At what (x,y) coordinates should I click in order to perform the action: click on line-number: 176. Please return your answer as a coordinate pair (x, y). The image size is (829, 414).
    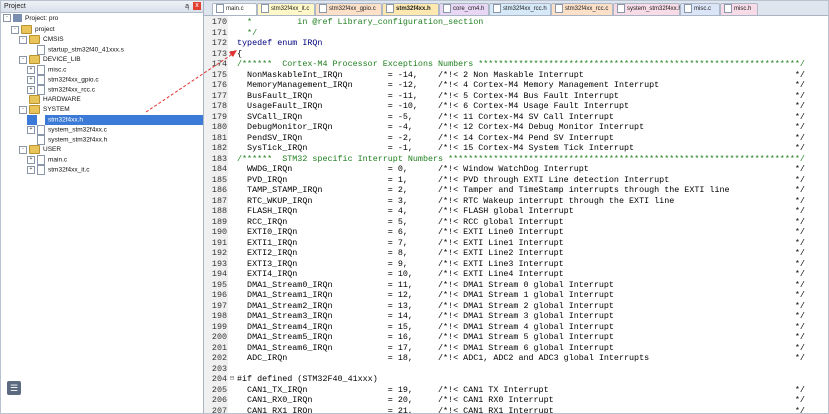
    Looking at the image, I should click on (219, 85).